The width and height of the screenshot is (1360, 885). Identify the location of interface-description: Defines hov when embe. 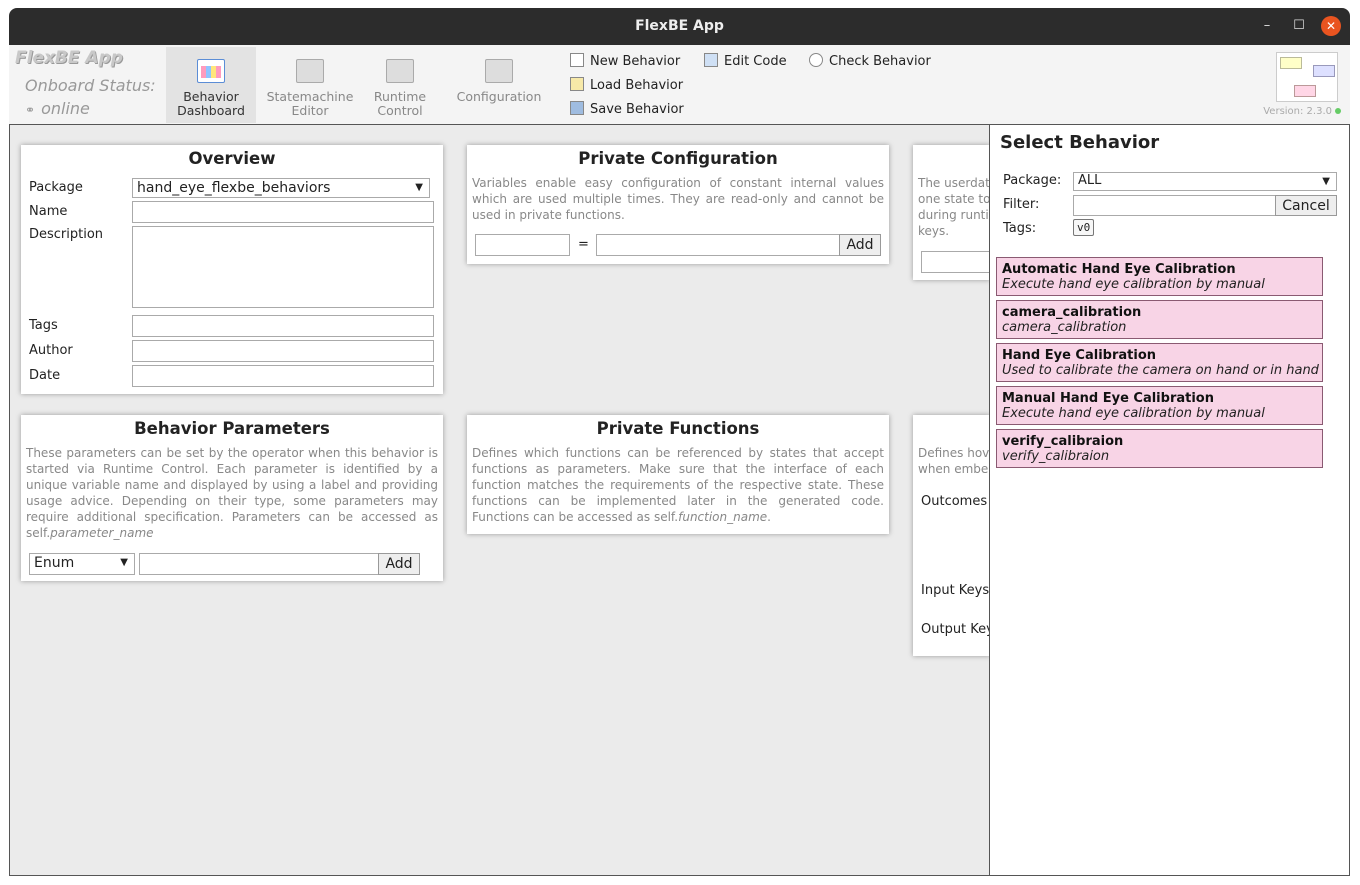
(953, 461).